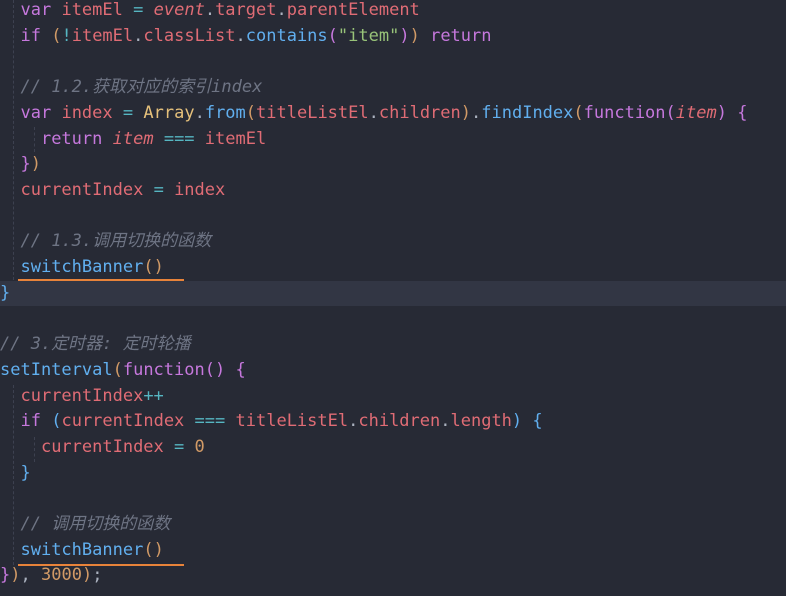 Image resolution: width=786 pixels, height=596 pixels. What do you see at coordinates (246, 10) in the screenshot?
I see `code-token: target` at bounding box center [246, 10].